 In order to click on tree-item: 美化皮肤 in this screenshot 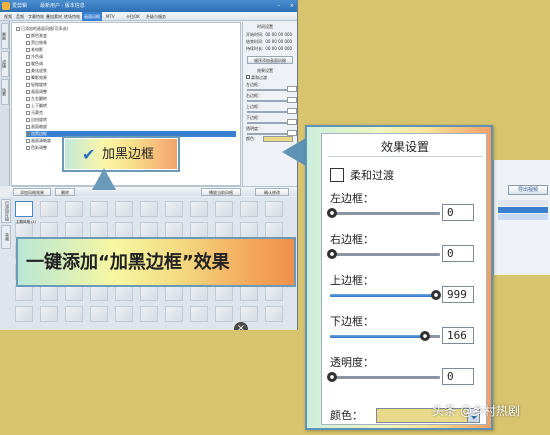, I will do `click(131, 71)`.